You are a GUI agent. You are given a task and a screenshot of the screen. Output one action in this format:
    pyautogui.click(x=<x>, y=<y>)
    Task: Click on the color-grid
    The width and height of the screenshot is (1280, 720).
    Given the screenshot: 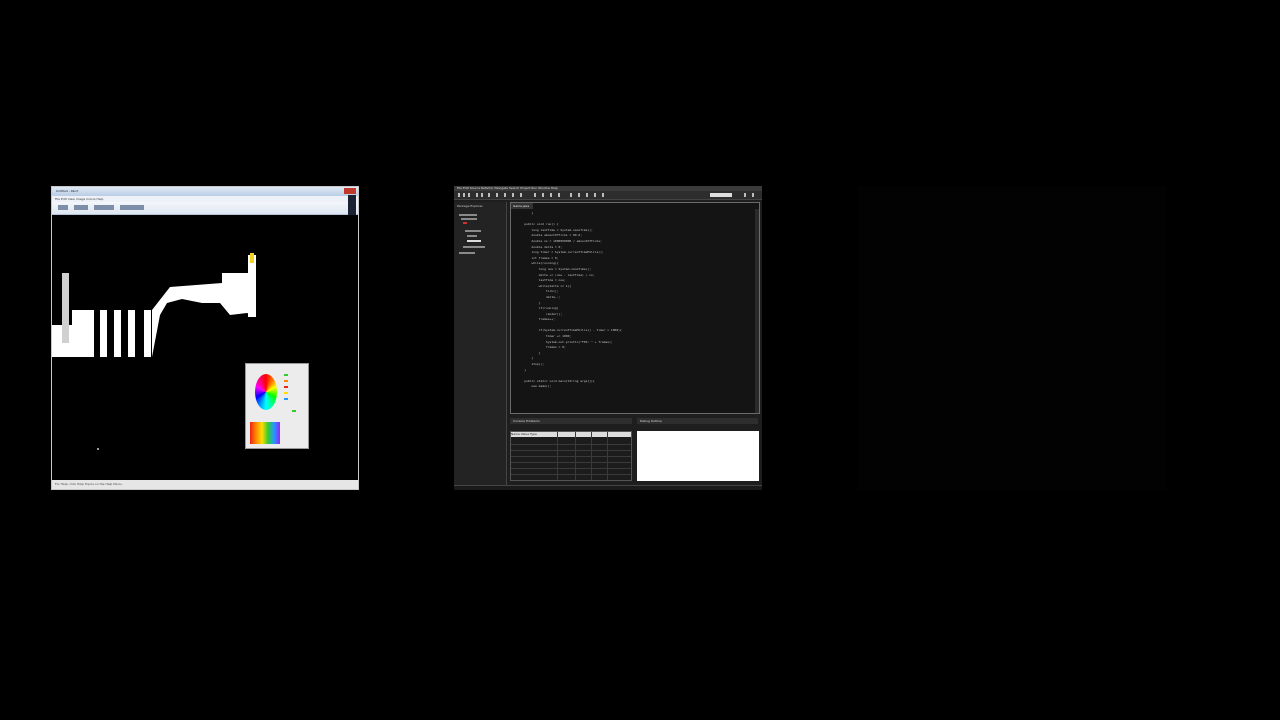 What is the action you would take?
    pyautogui.click(x=265, y=433)
    